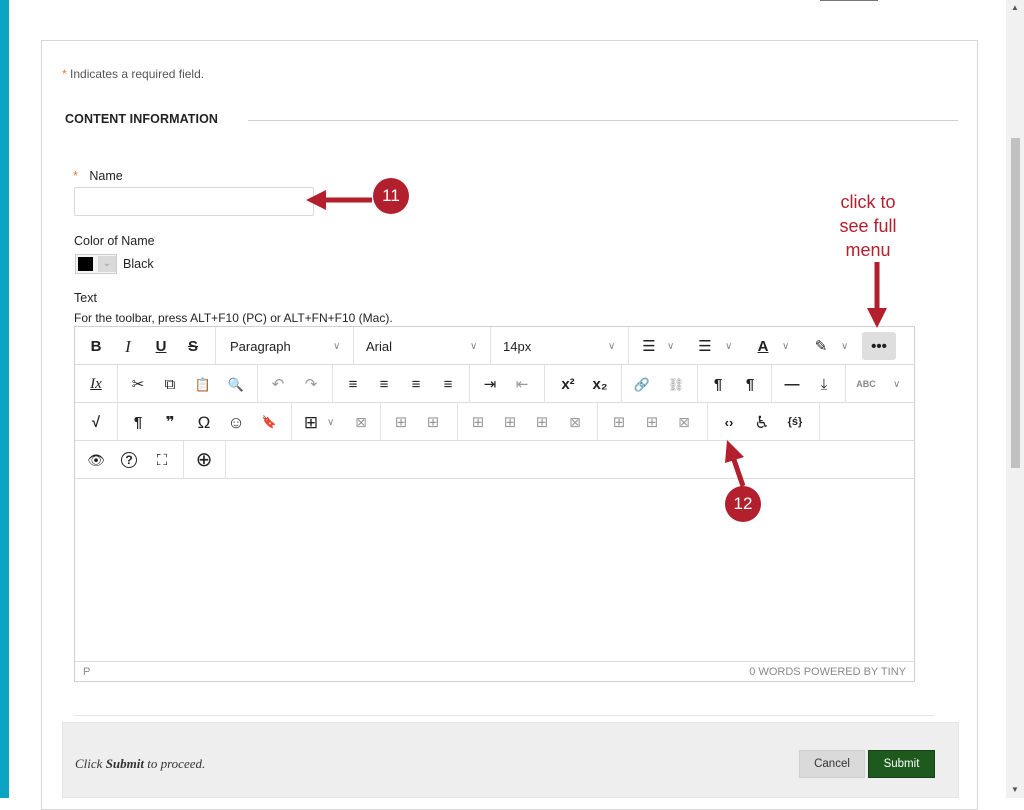 The image size is (1024, 810). Describe the element at coordinates (1015, 790) in the screenshot. I see `scroll-down-icon: ▼` at that location.